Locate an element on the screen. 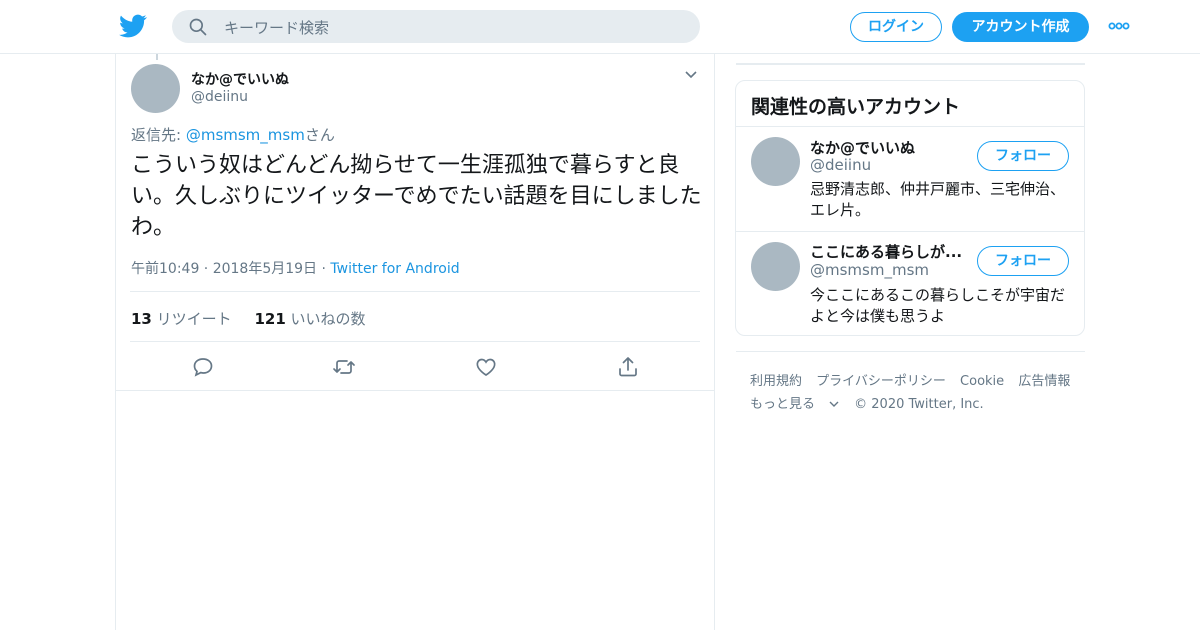  retweet-stat: 13 リツイート is located at coordinates (181, 319).